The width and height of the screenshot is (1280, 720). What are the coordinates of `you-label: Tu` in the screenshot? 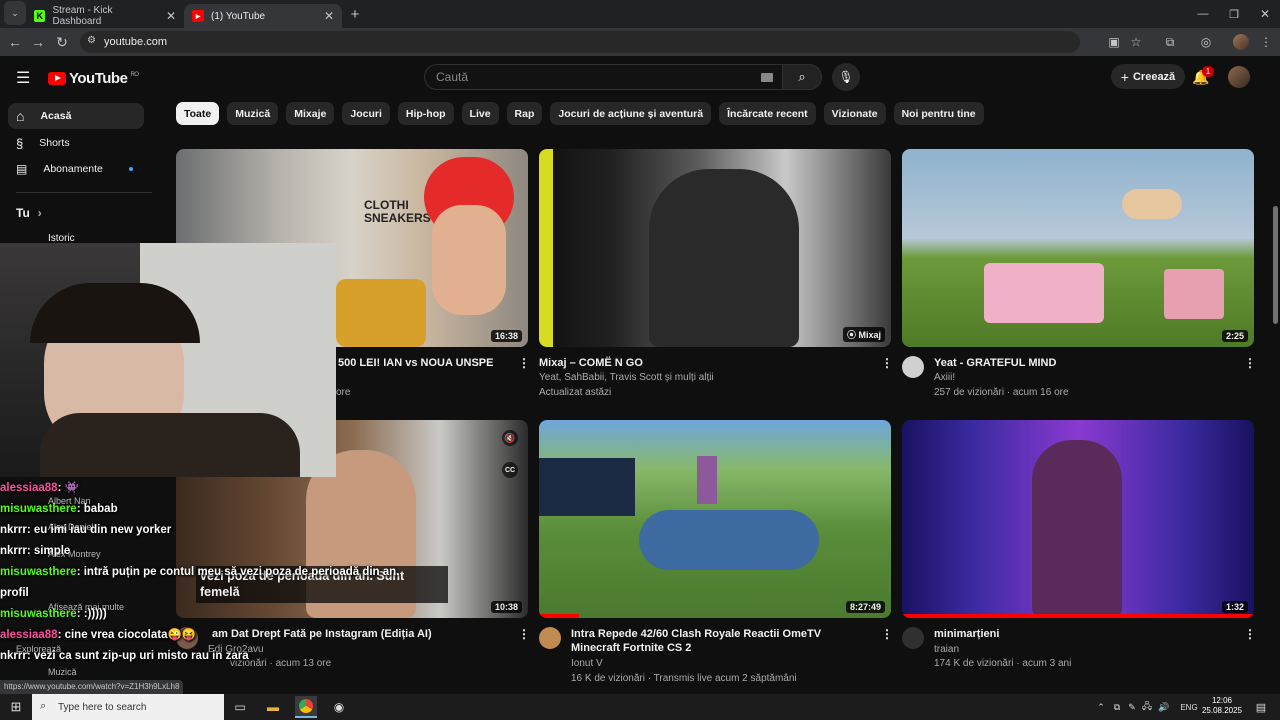 It's located at (23, 213).